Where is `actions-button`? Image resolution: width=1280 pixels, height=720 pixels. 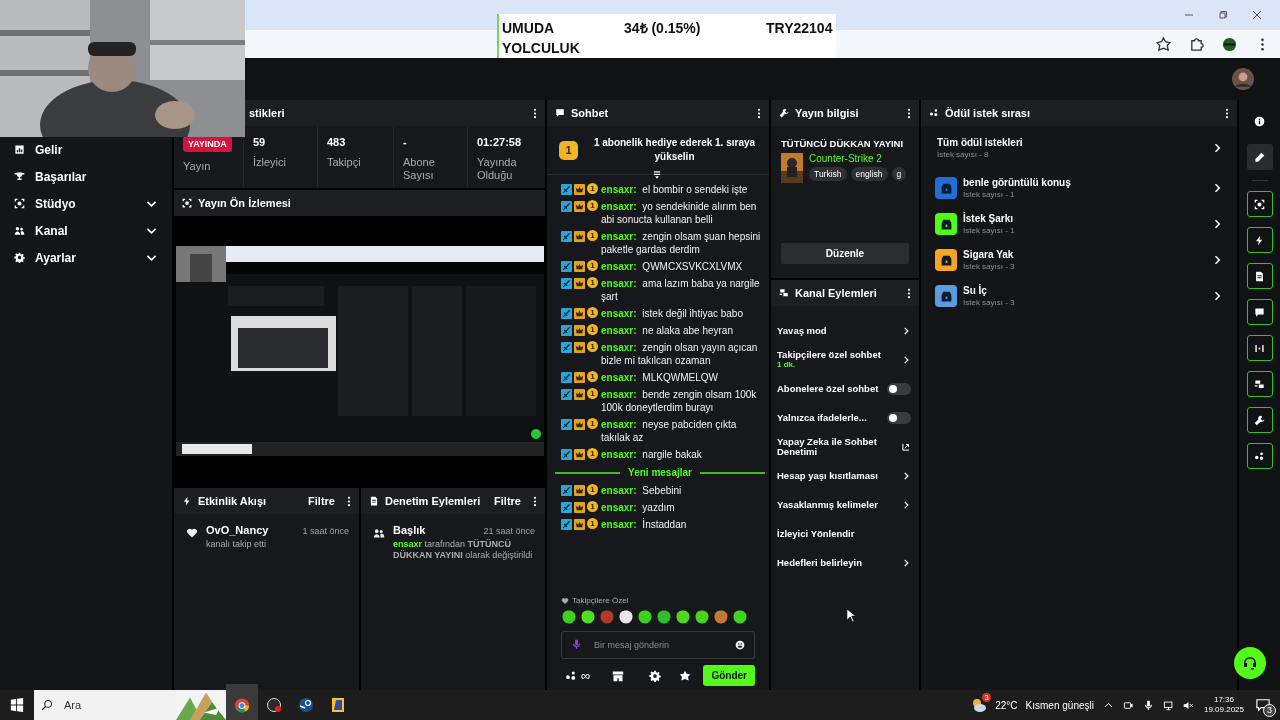 actions-button is located at coordinates (1259, 384).